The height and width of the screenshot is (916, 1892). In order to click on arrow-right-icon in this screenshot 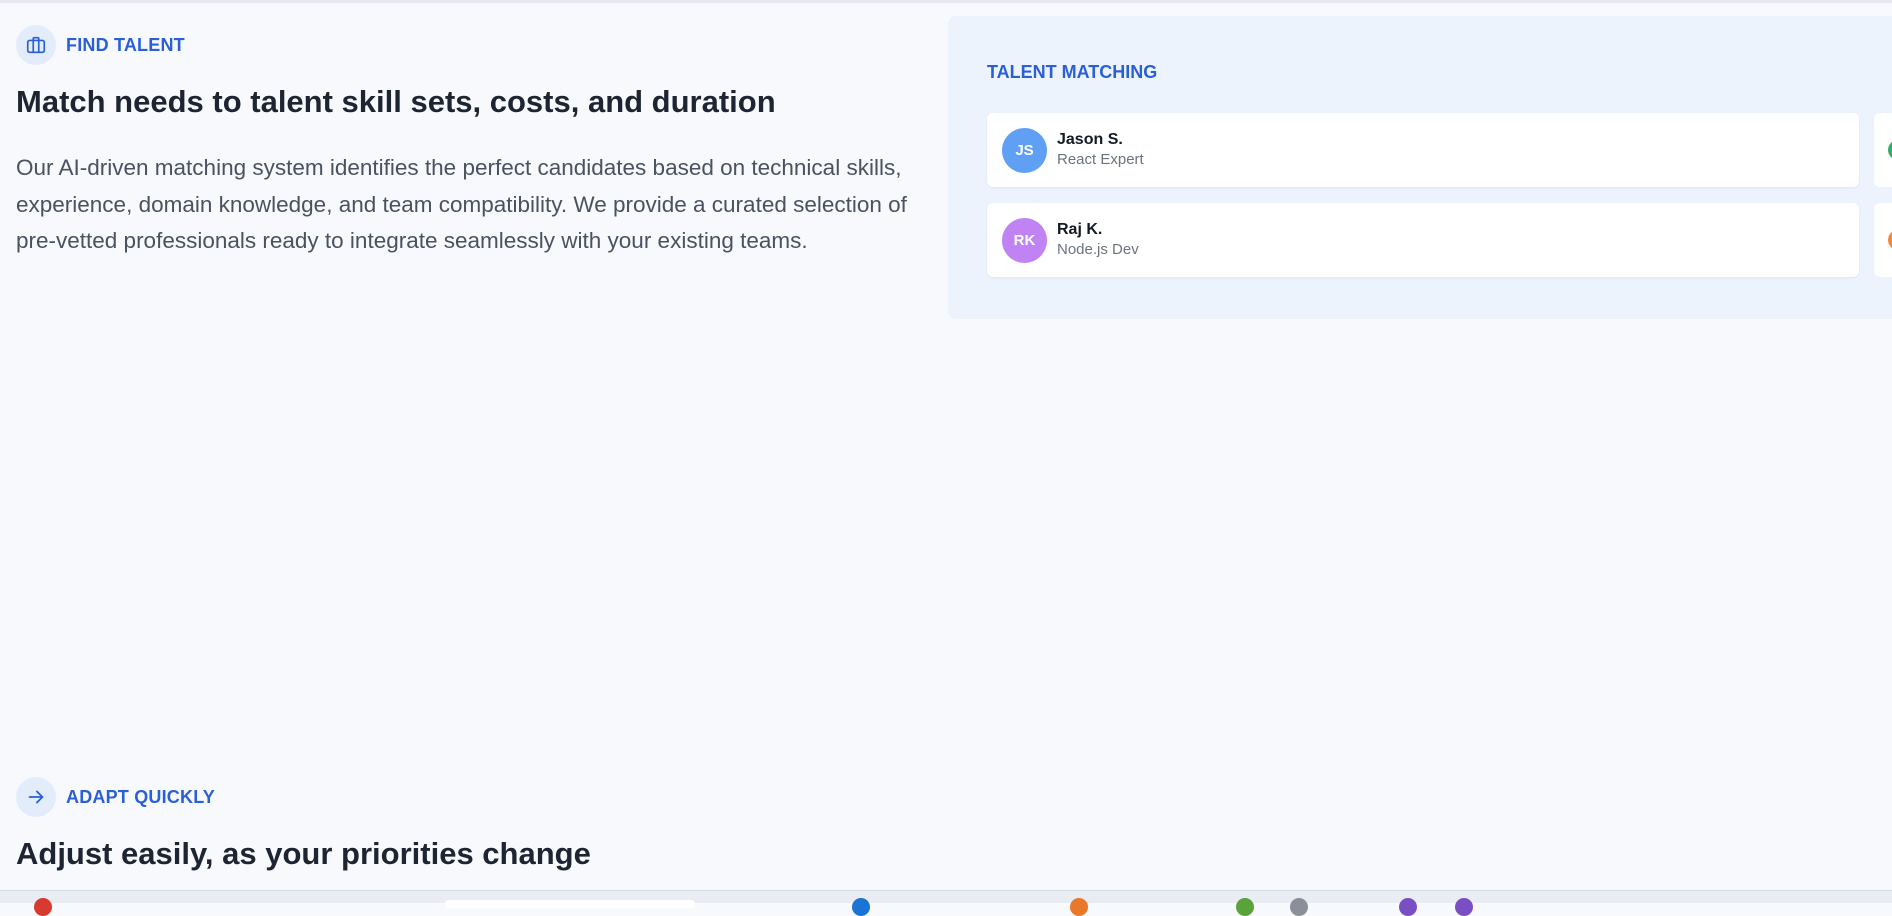, I will do `click(36, 797)`.